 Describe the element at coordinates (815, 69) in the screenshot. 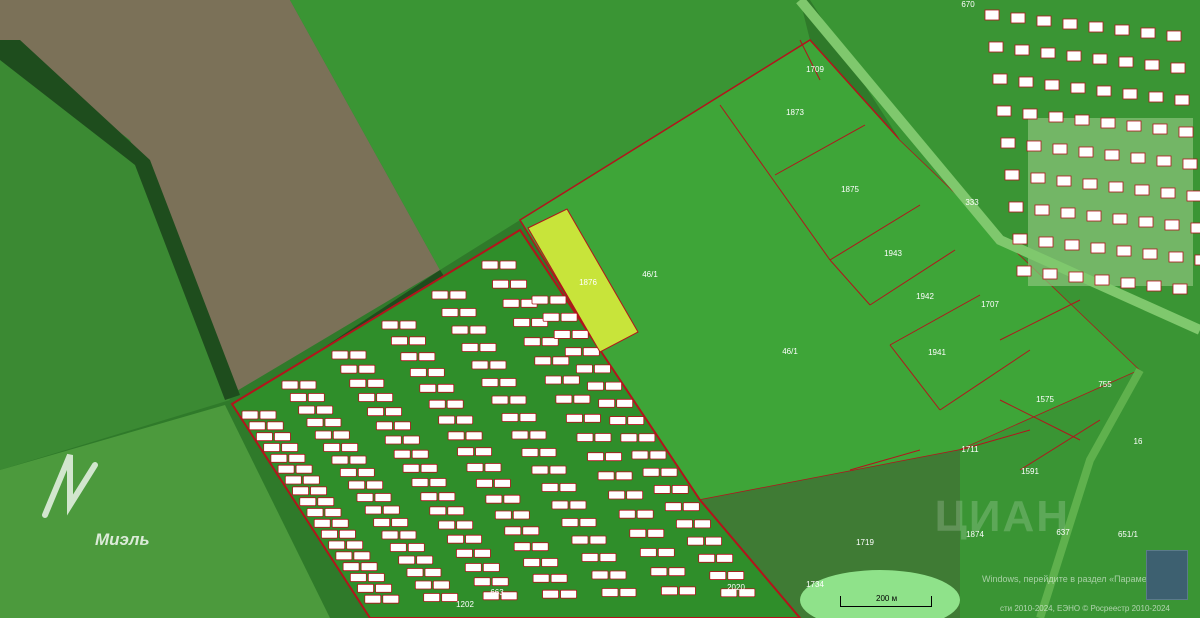

I see `parcel-label: 1709` at that location.